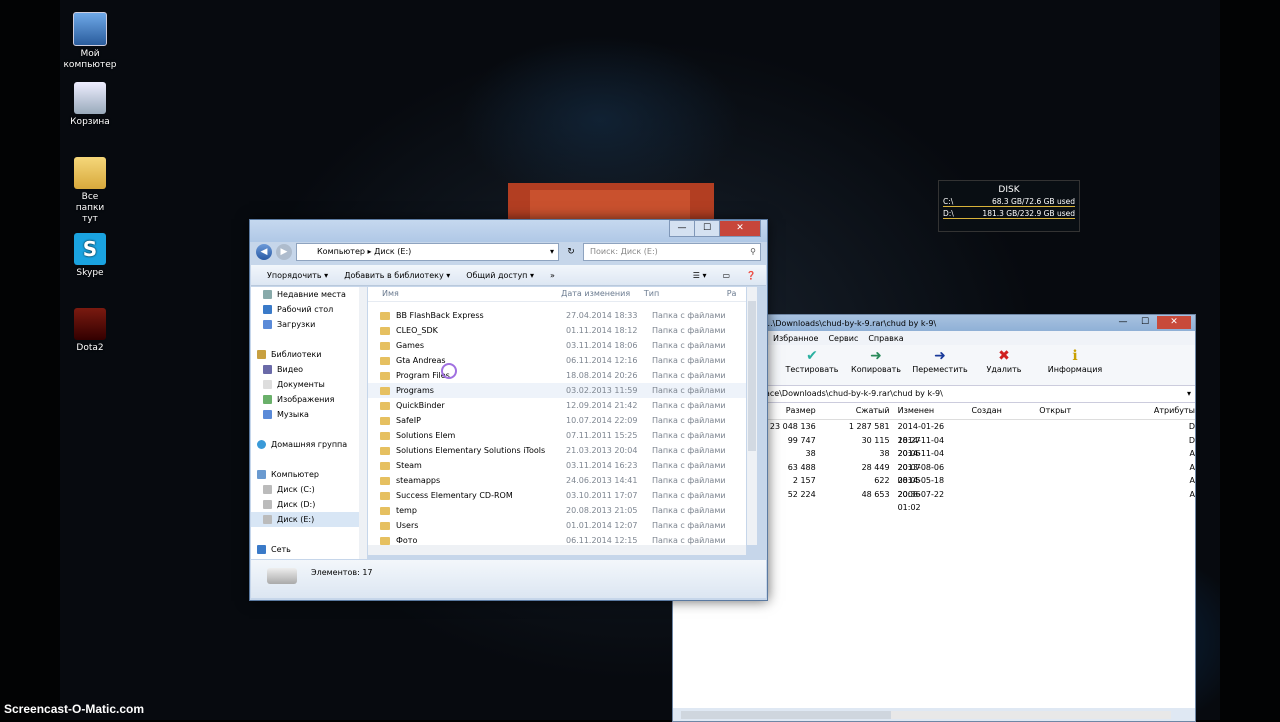 Image resolution: width=1280 pixels, height=722 pixels. Describe the element at coordinates (90, 331) in the screenshot. I see `desktop-icon-dota2: Dota2` at that location.